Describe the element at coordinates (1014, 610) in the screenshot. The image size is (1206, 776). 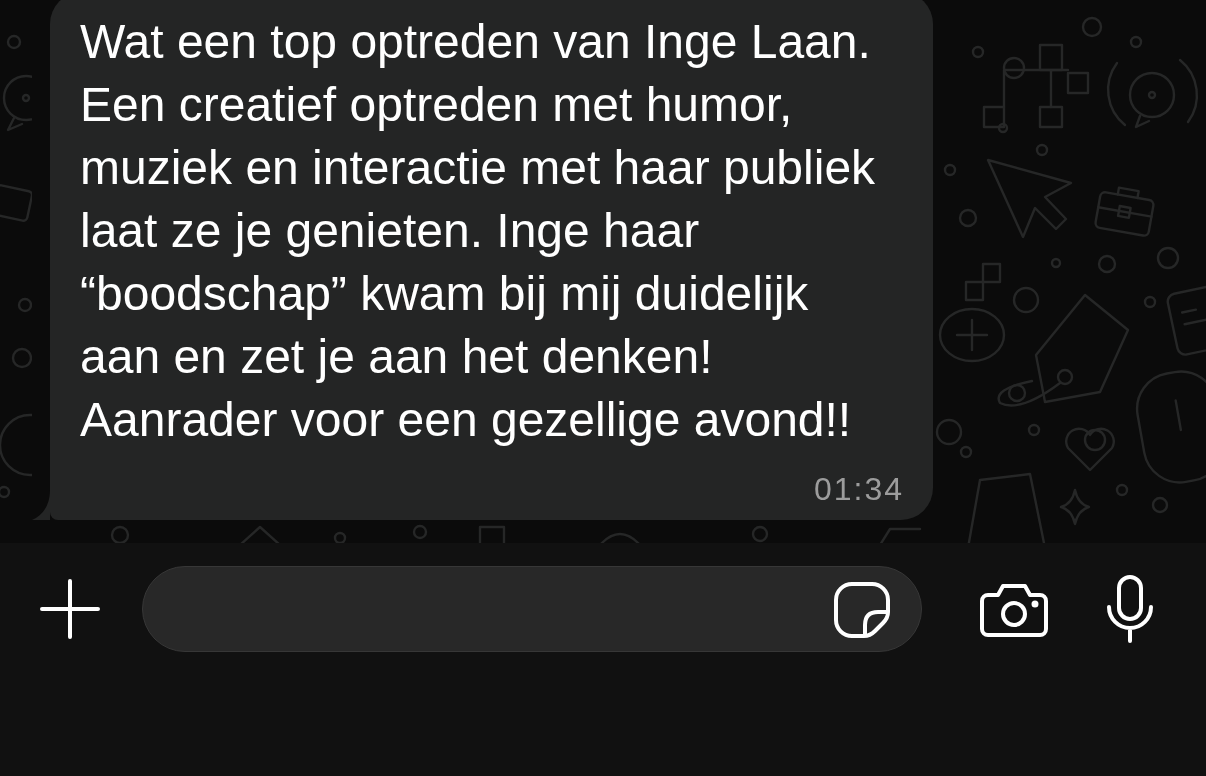
I see `camera-icon` at that location.